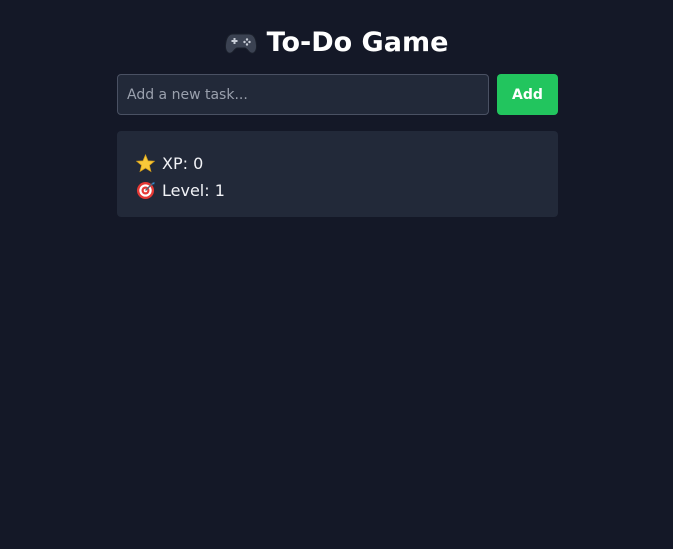 The image size is (673, 549). I want to click on page-title-row: To-Do Game, so click(336, 43).